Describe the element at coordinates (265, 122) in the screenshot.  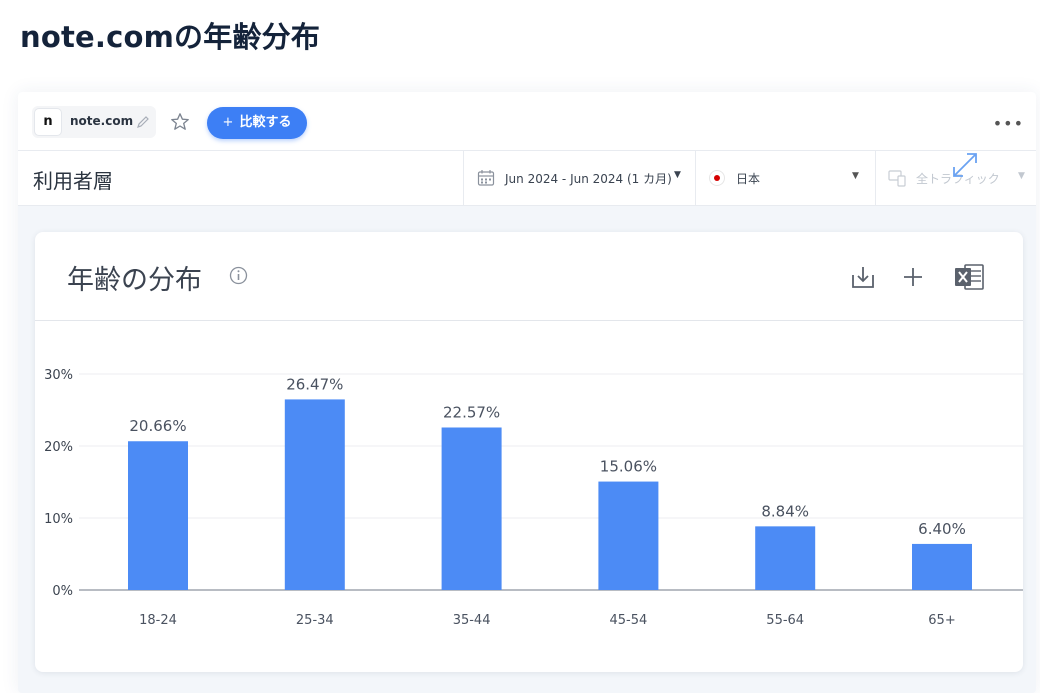
I see `compare-label: 比較する` at that location.